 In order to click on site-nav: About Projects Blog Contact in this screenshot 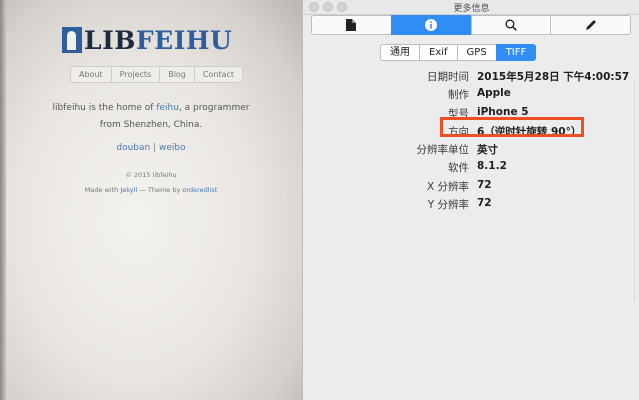, I will do `click(157, 74)`.